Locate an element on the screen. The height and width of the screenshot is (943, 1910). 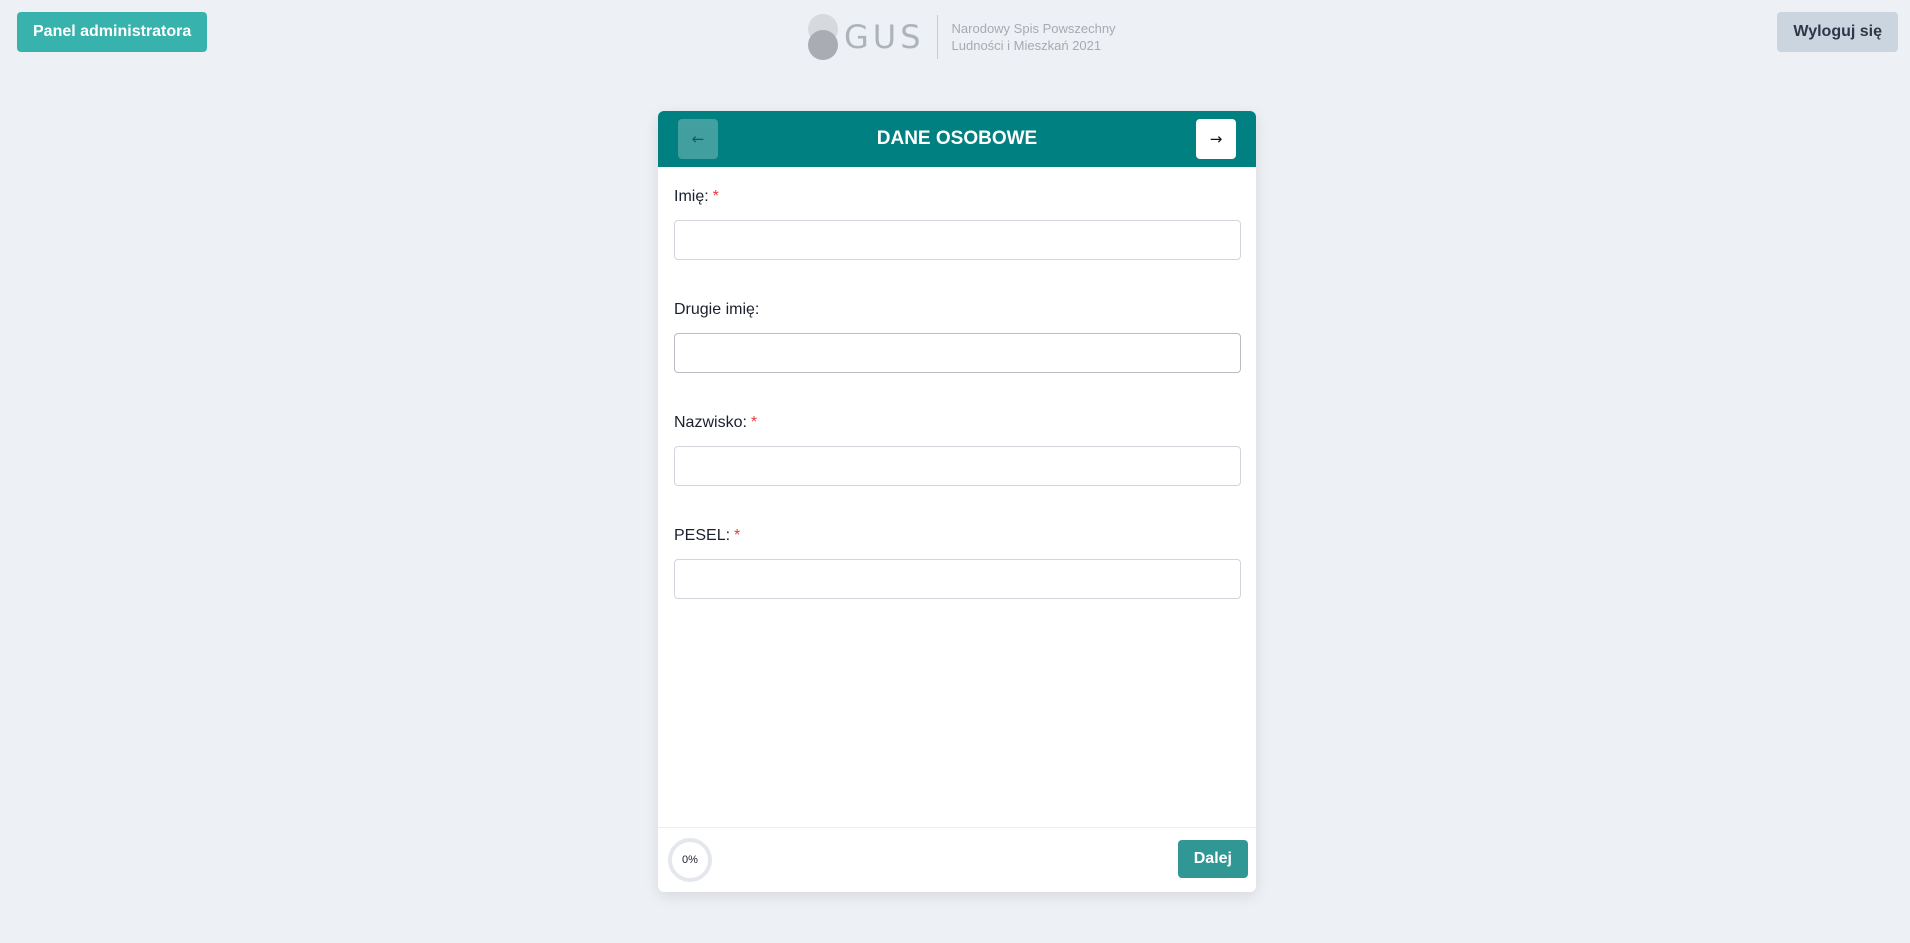
pesel-input is located at coordinates (957, 579).